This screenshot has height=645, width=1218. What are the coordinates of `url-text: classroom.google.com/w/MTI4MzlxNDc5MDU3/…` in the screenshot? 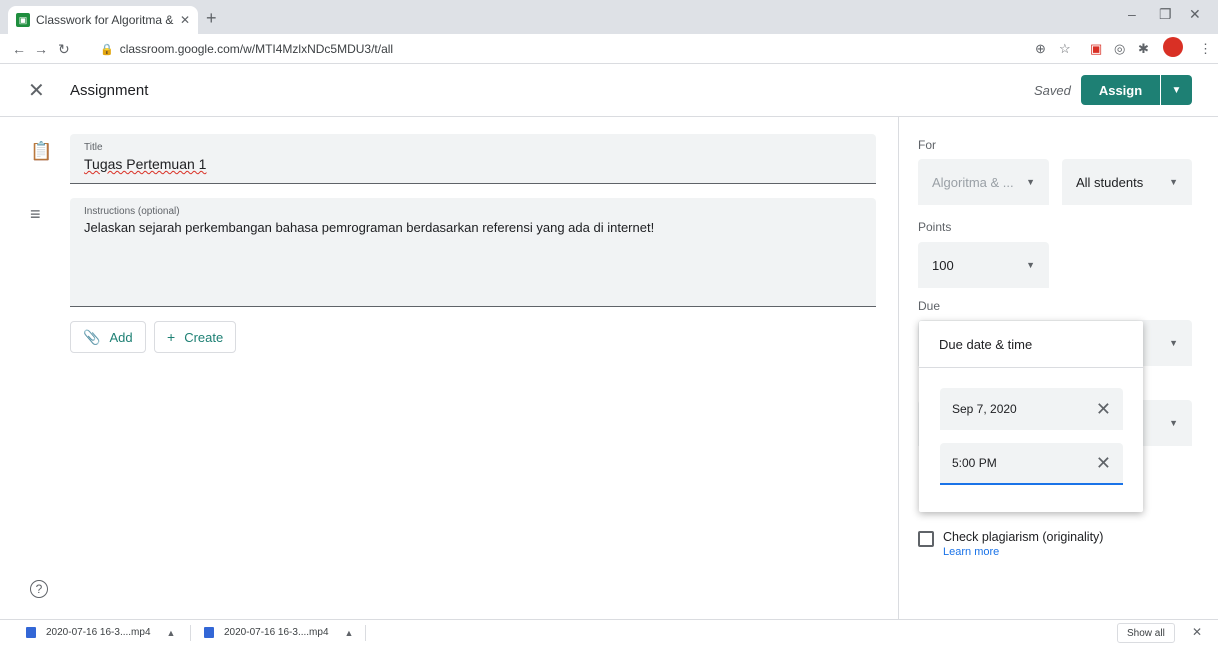 It's located at (256, 49).